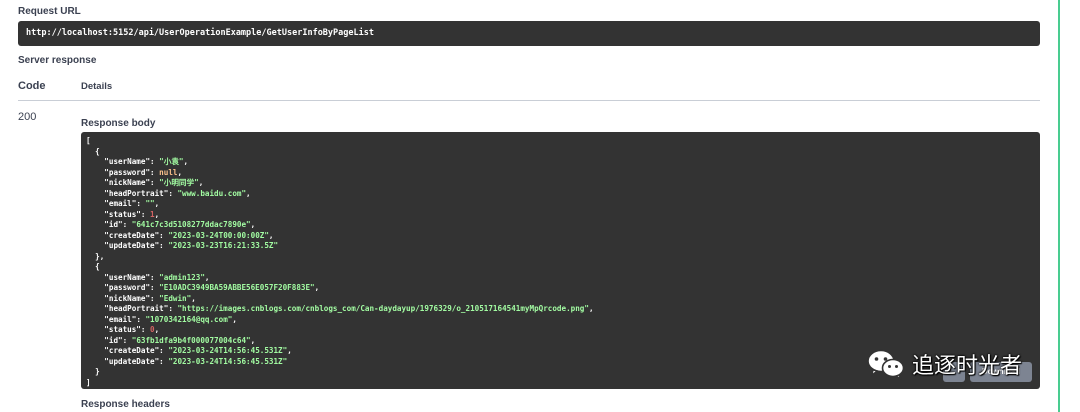  What do you see at coordinates (560, 341) in the screenshot?
I see `code-line: "id": "63fb1dfa9b4f000077004c64",` at bounding box center [560, 341].